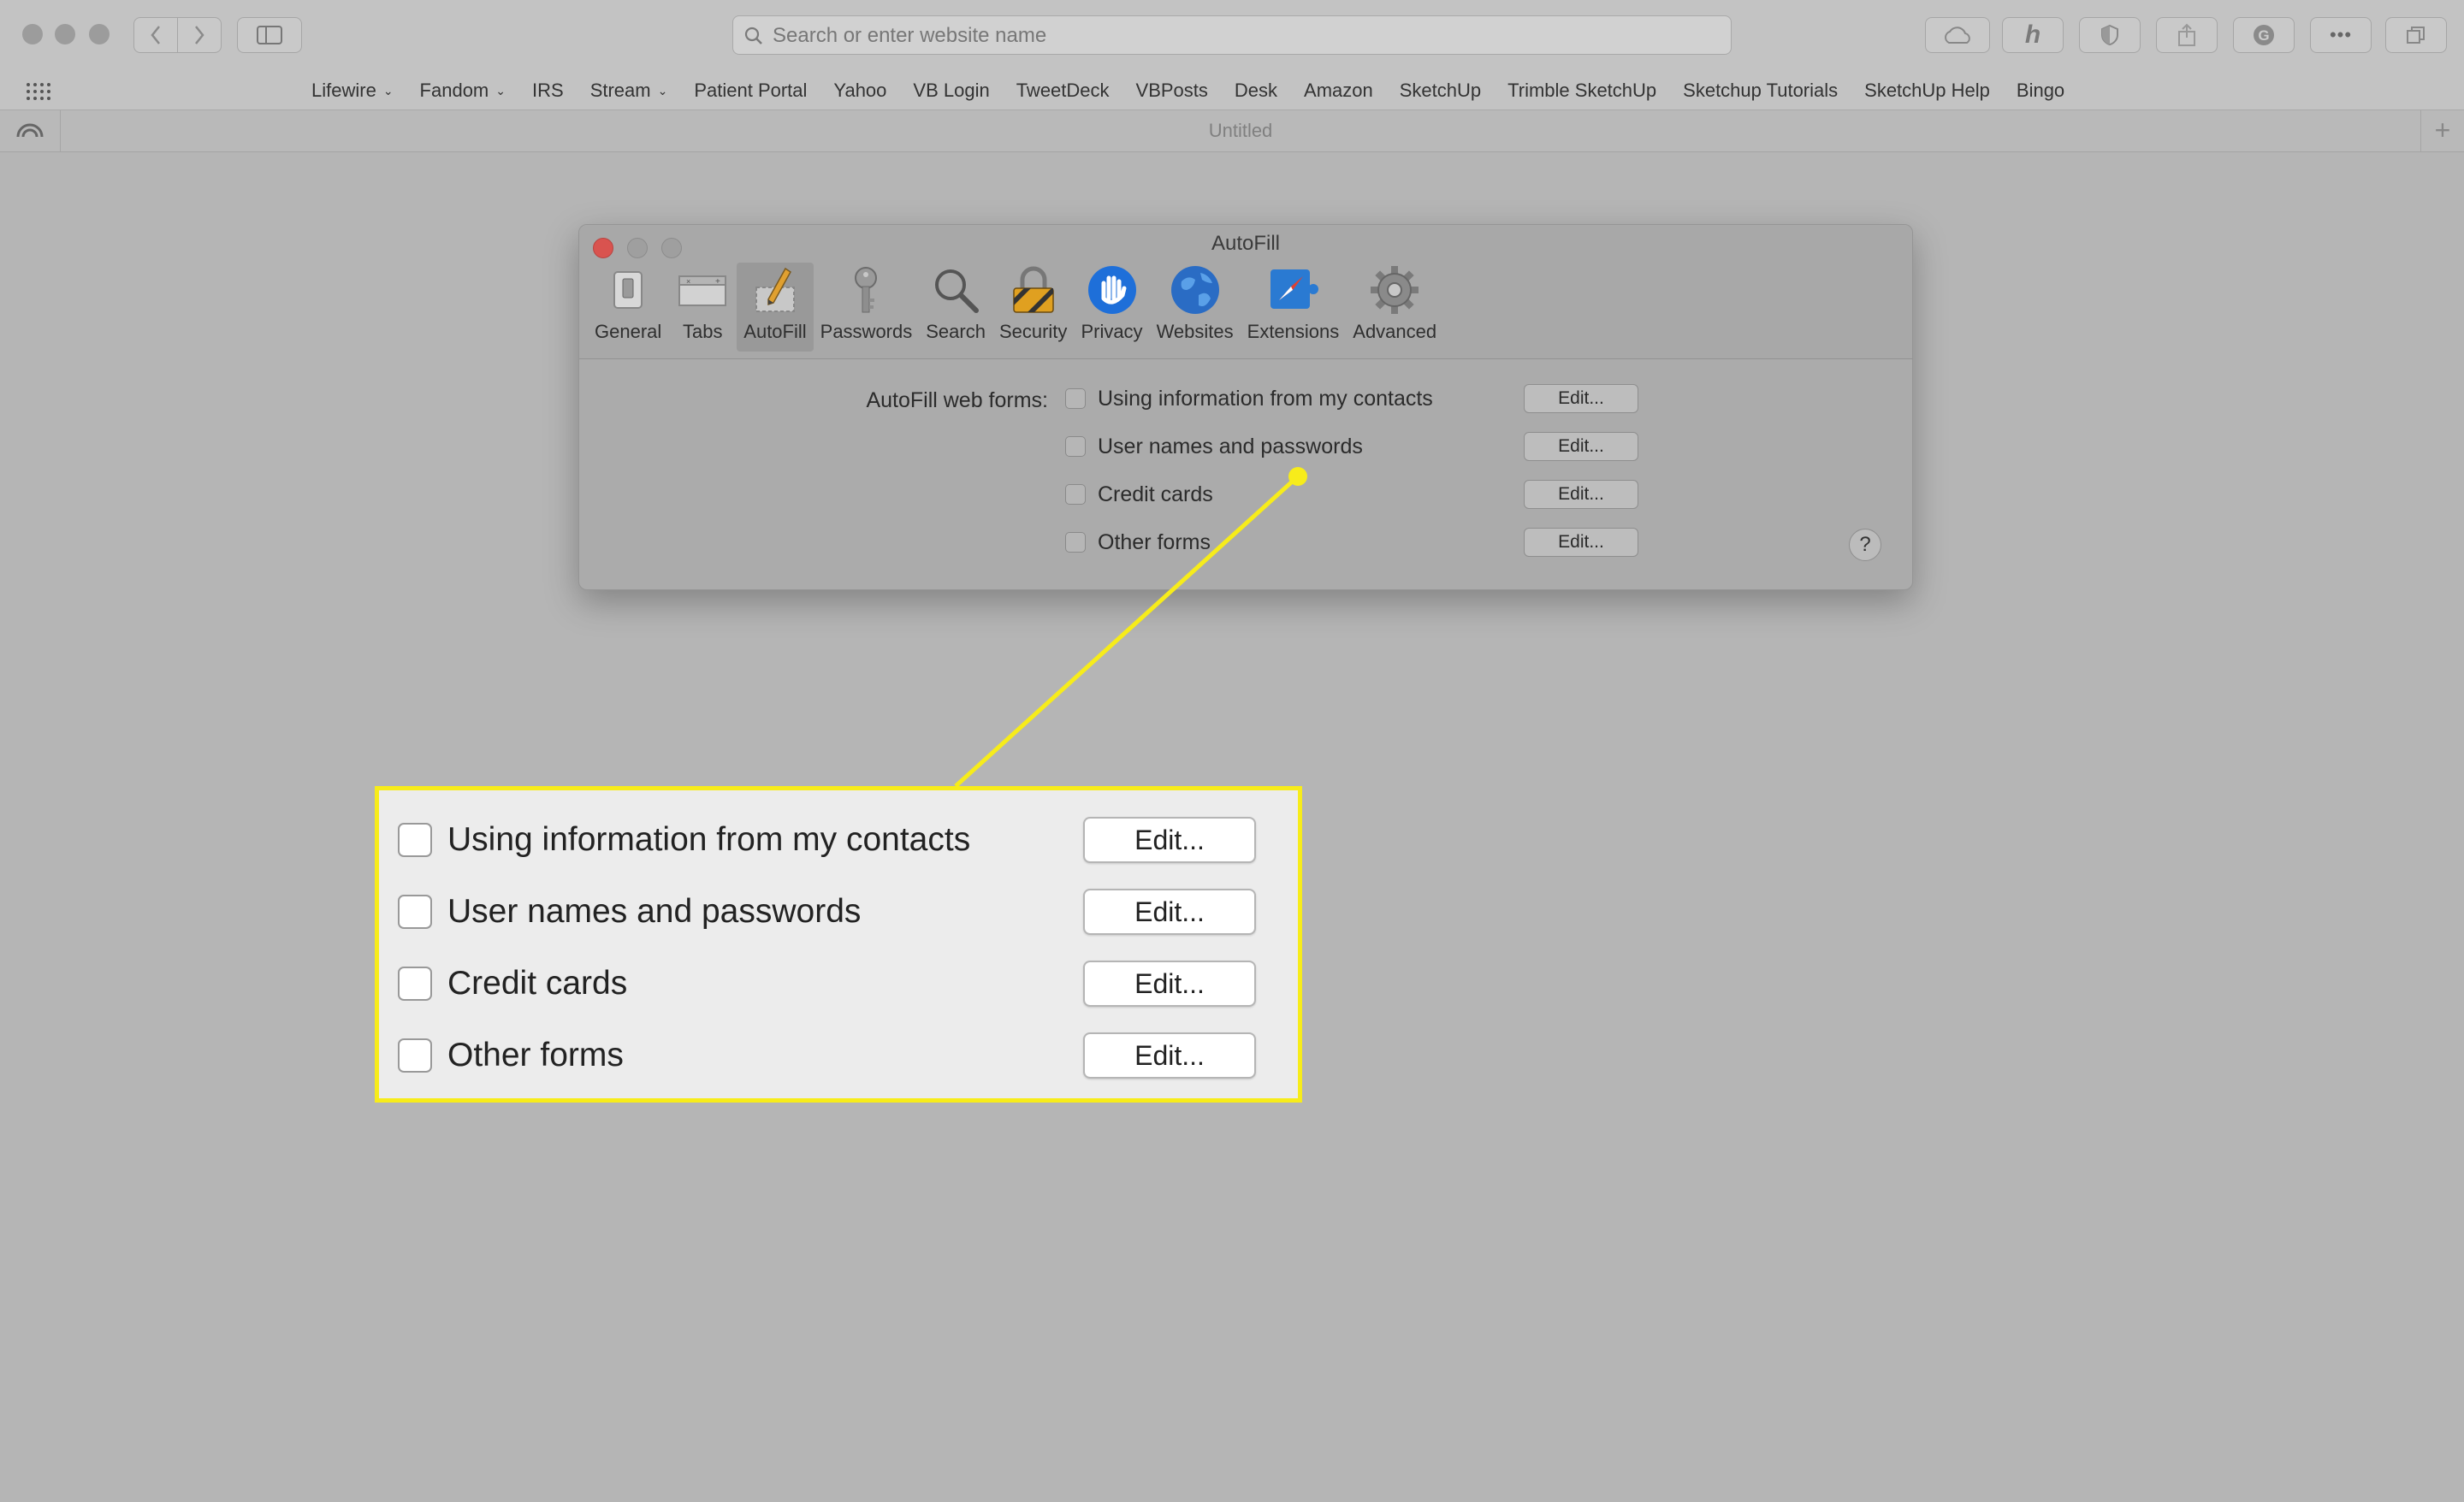 This screenshot has width=2464, height=1502. What do you see at coordinates (1075, 398) in the screenshot?
I see `contacts-checkbox` at bounding box center [1075, 398].